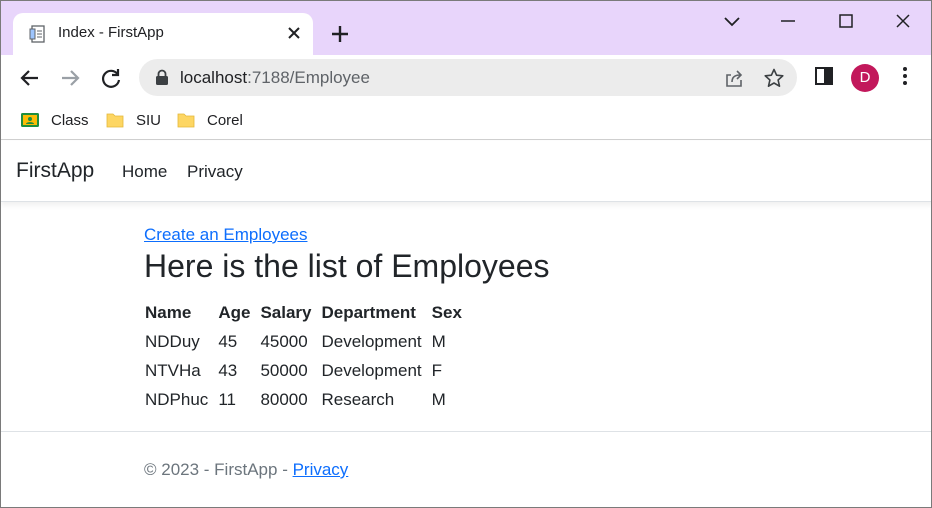 This screenshot has width=932, height=508. I want to click on url-path: :7188/Employee, so click(308, 77).